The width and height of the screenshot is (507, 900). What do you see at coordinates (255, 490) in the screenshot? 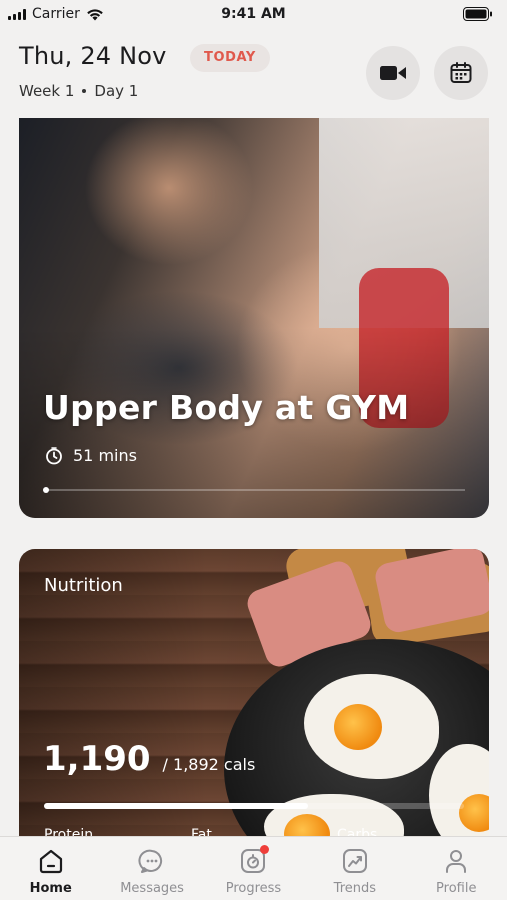
I see `workout-progress-track` at bounding box center [255, 490].